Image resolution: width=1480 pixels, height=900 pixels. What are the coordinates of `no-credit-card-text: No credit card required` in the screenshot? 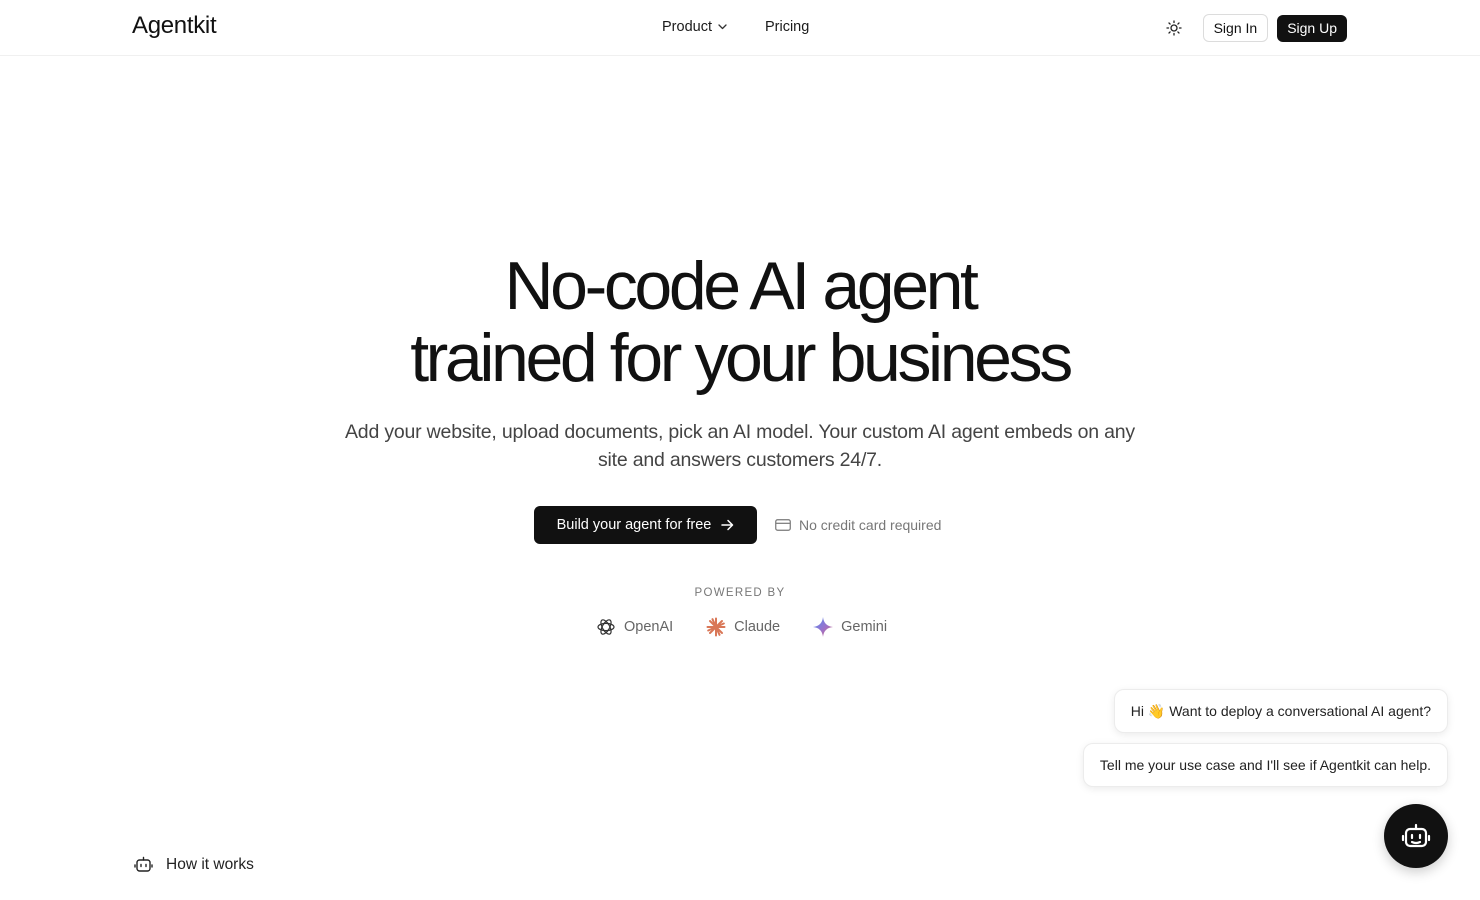 It's located at (870, 525).